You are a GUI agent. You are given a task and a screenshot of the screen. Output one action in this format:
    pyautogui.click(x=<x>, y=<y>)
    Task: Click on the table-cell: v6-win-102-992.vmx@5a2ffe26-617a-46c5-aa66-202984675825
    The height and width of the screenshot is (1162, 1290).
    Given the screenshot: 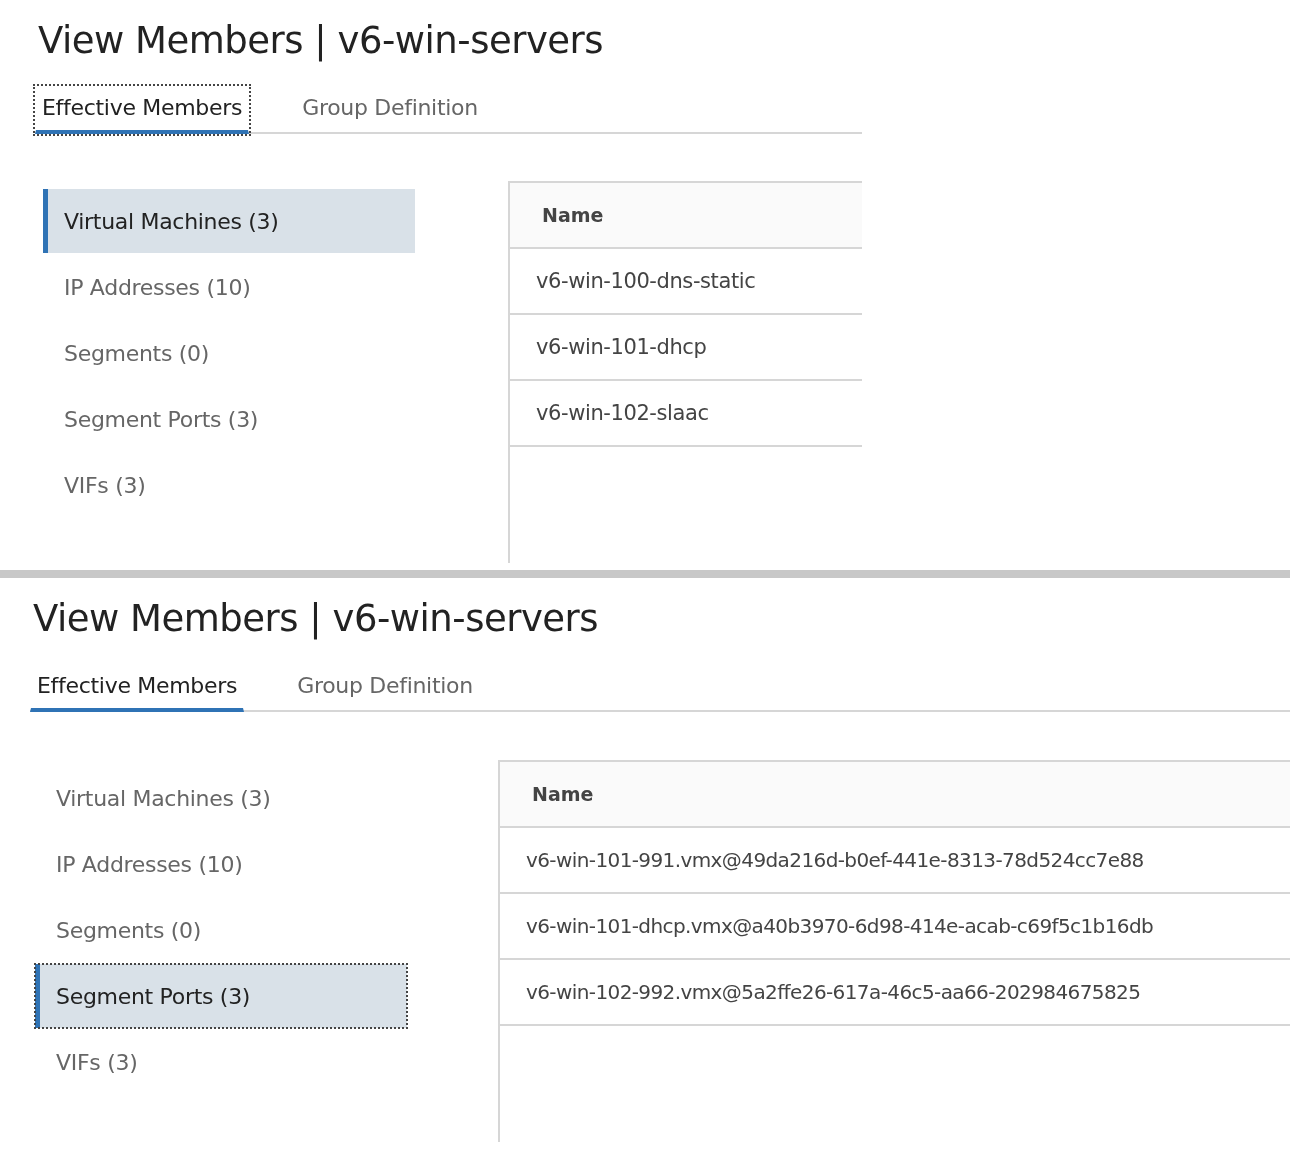 What is the action you would take?
    pyautogui.click(x=833, y=992)
    